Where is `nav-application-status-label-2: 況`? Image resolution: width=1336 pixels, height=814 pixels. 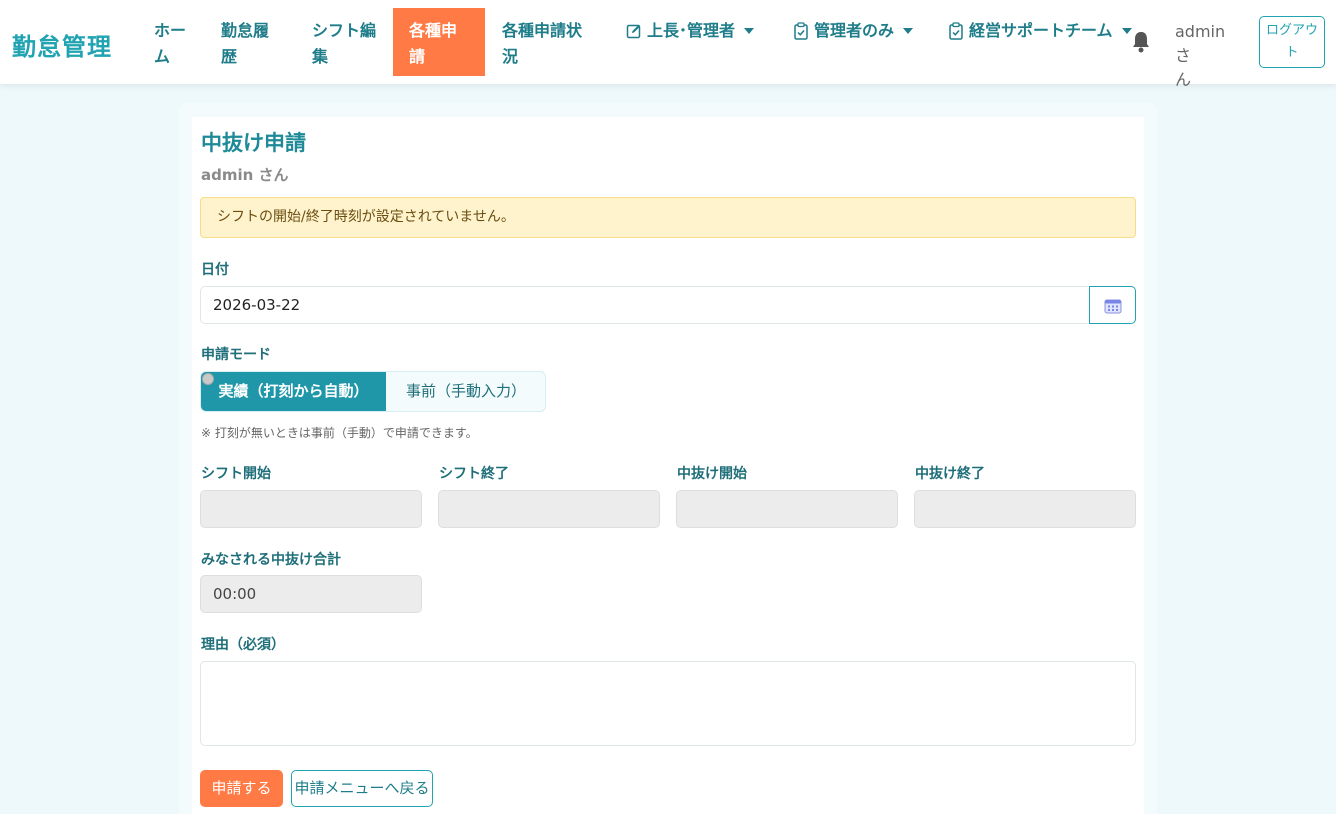
nav-application-status-label-2: 況 is located at coordinates (510, 56).